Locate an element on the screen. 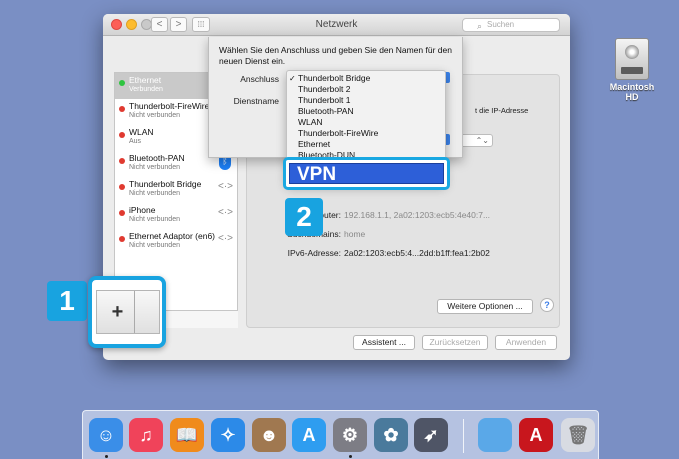  trash-icon: 🗑 is located at coordinates (578, 435).